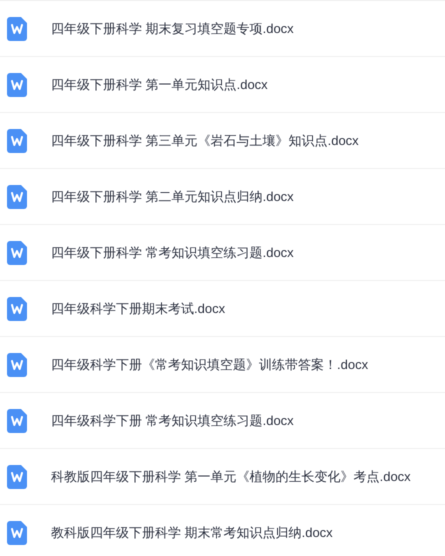 The width and height of the screenshot is (445, 556). I want to click on file-name: 四年级下册科学 期末复习填空题专项.docx, so click(172, 28).